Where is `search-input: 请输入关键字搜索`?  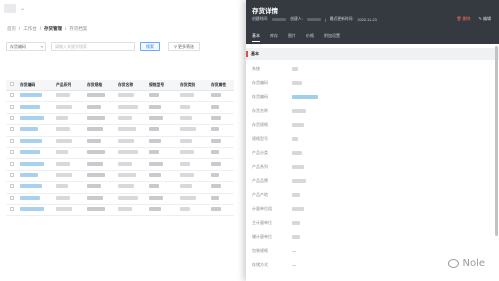 search-input: 请输入关键字搜索 is located at coordinates (93, 46).